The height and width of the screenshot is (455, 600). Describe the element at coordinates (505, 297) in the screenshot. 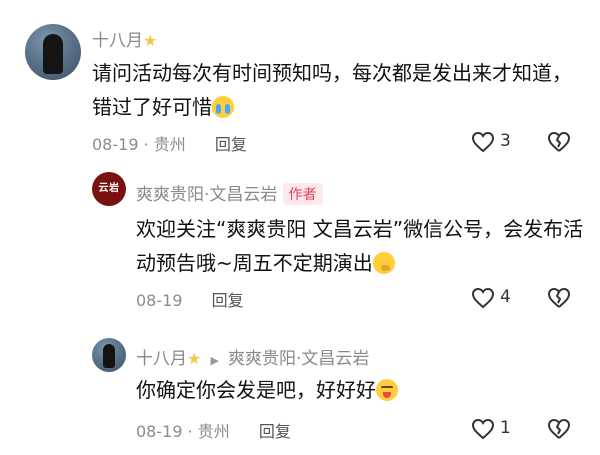

I see `like-count: 4` at that location.